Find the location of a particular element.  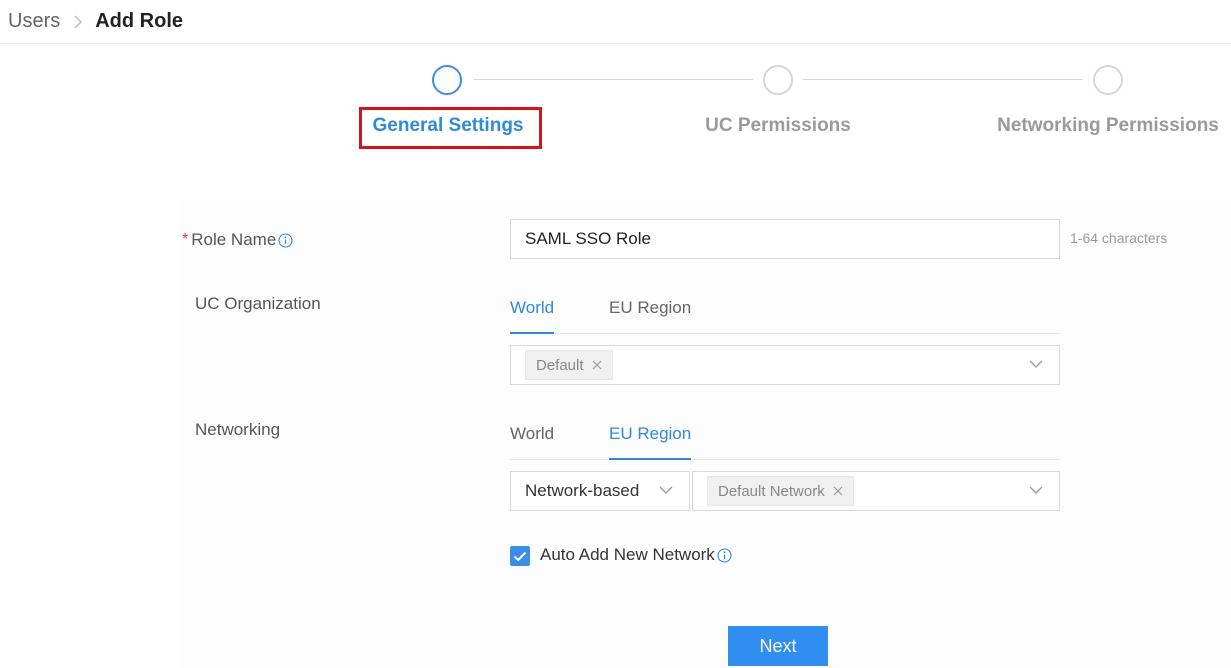

step-1-circle-icon is located at coordinates (447, 80).